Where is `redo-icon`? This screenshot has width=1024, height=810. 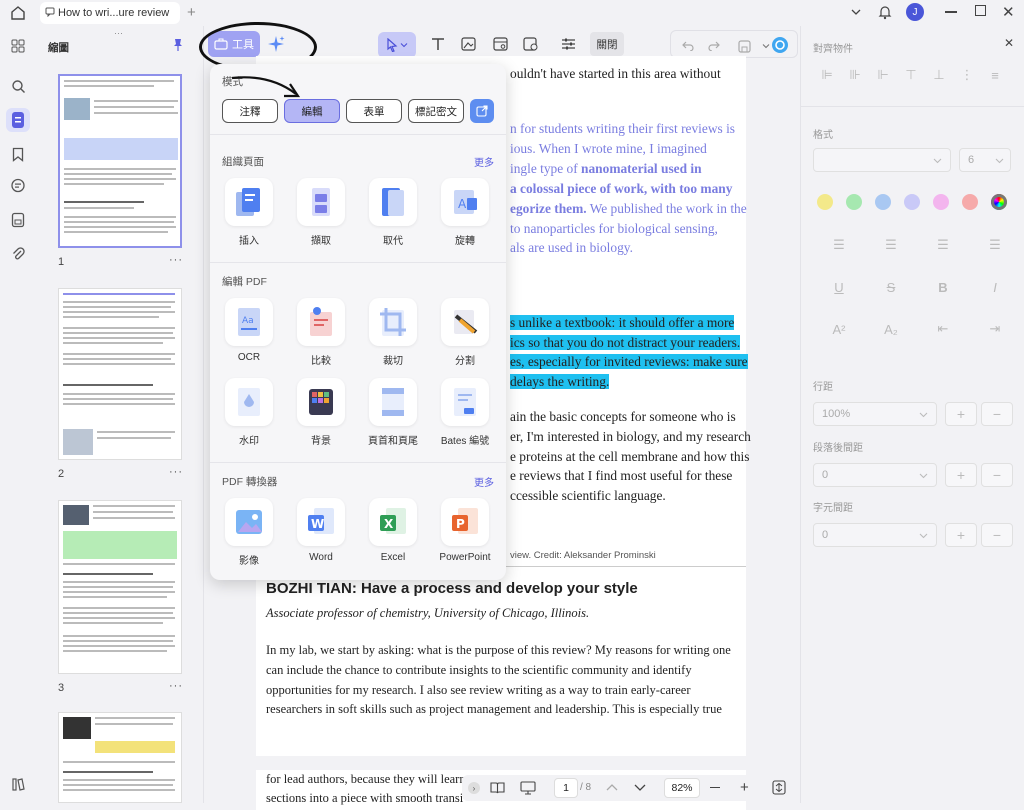 redo-icon is located at coordinates (714, 46).